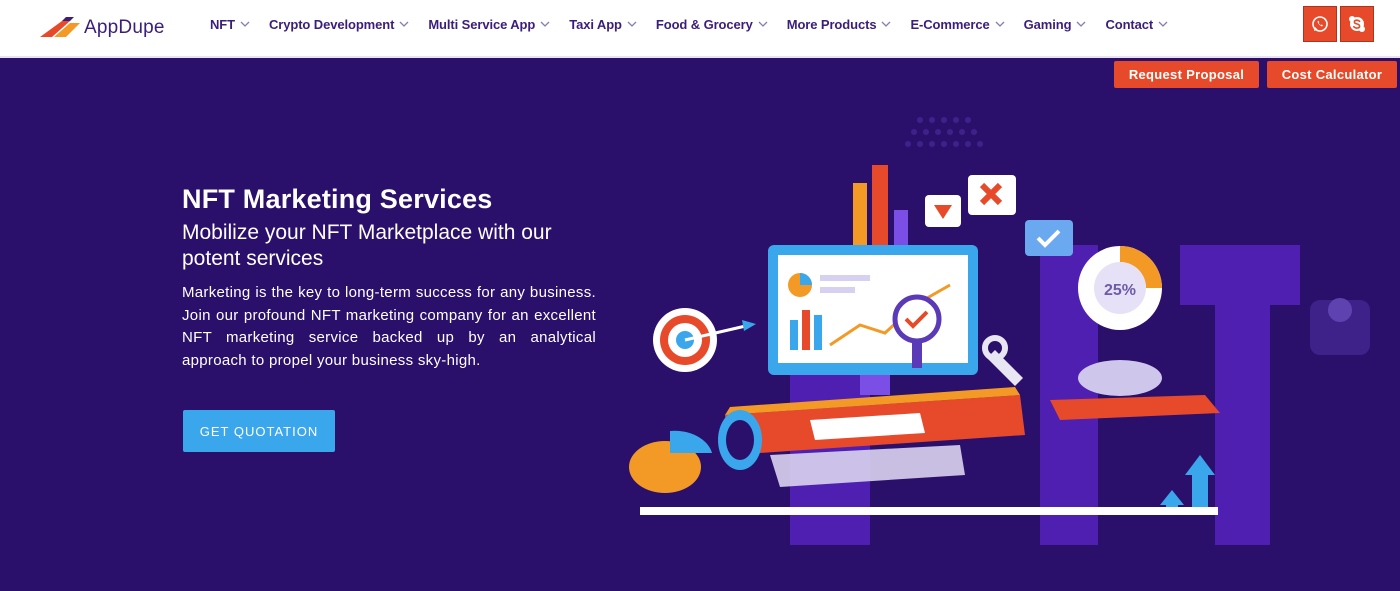 This screenshot has height=591, width=1400. What do you see at coordinates (1120, 290) in the screenshot?
I see `percentage-label: 25%` at bounding box center [1120, 290].